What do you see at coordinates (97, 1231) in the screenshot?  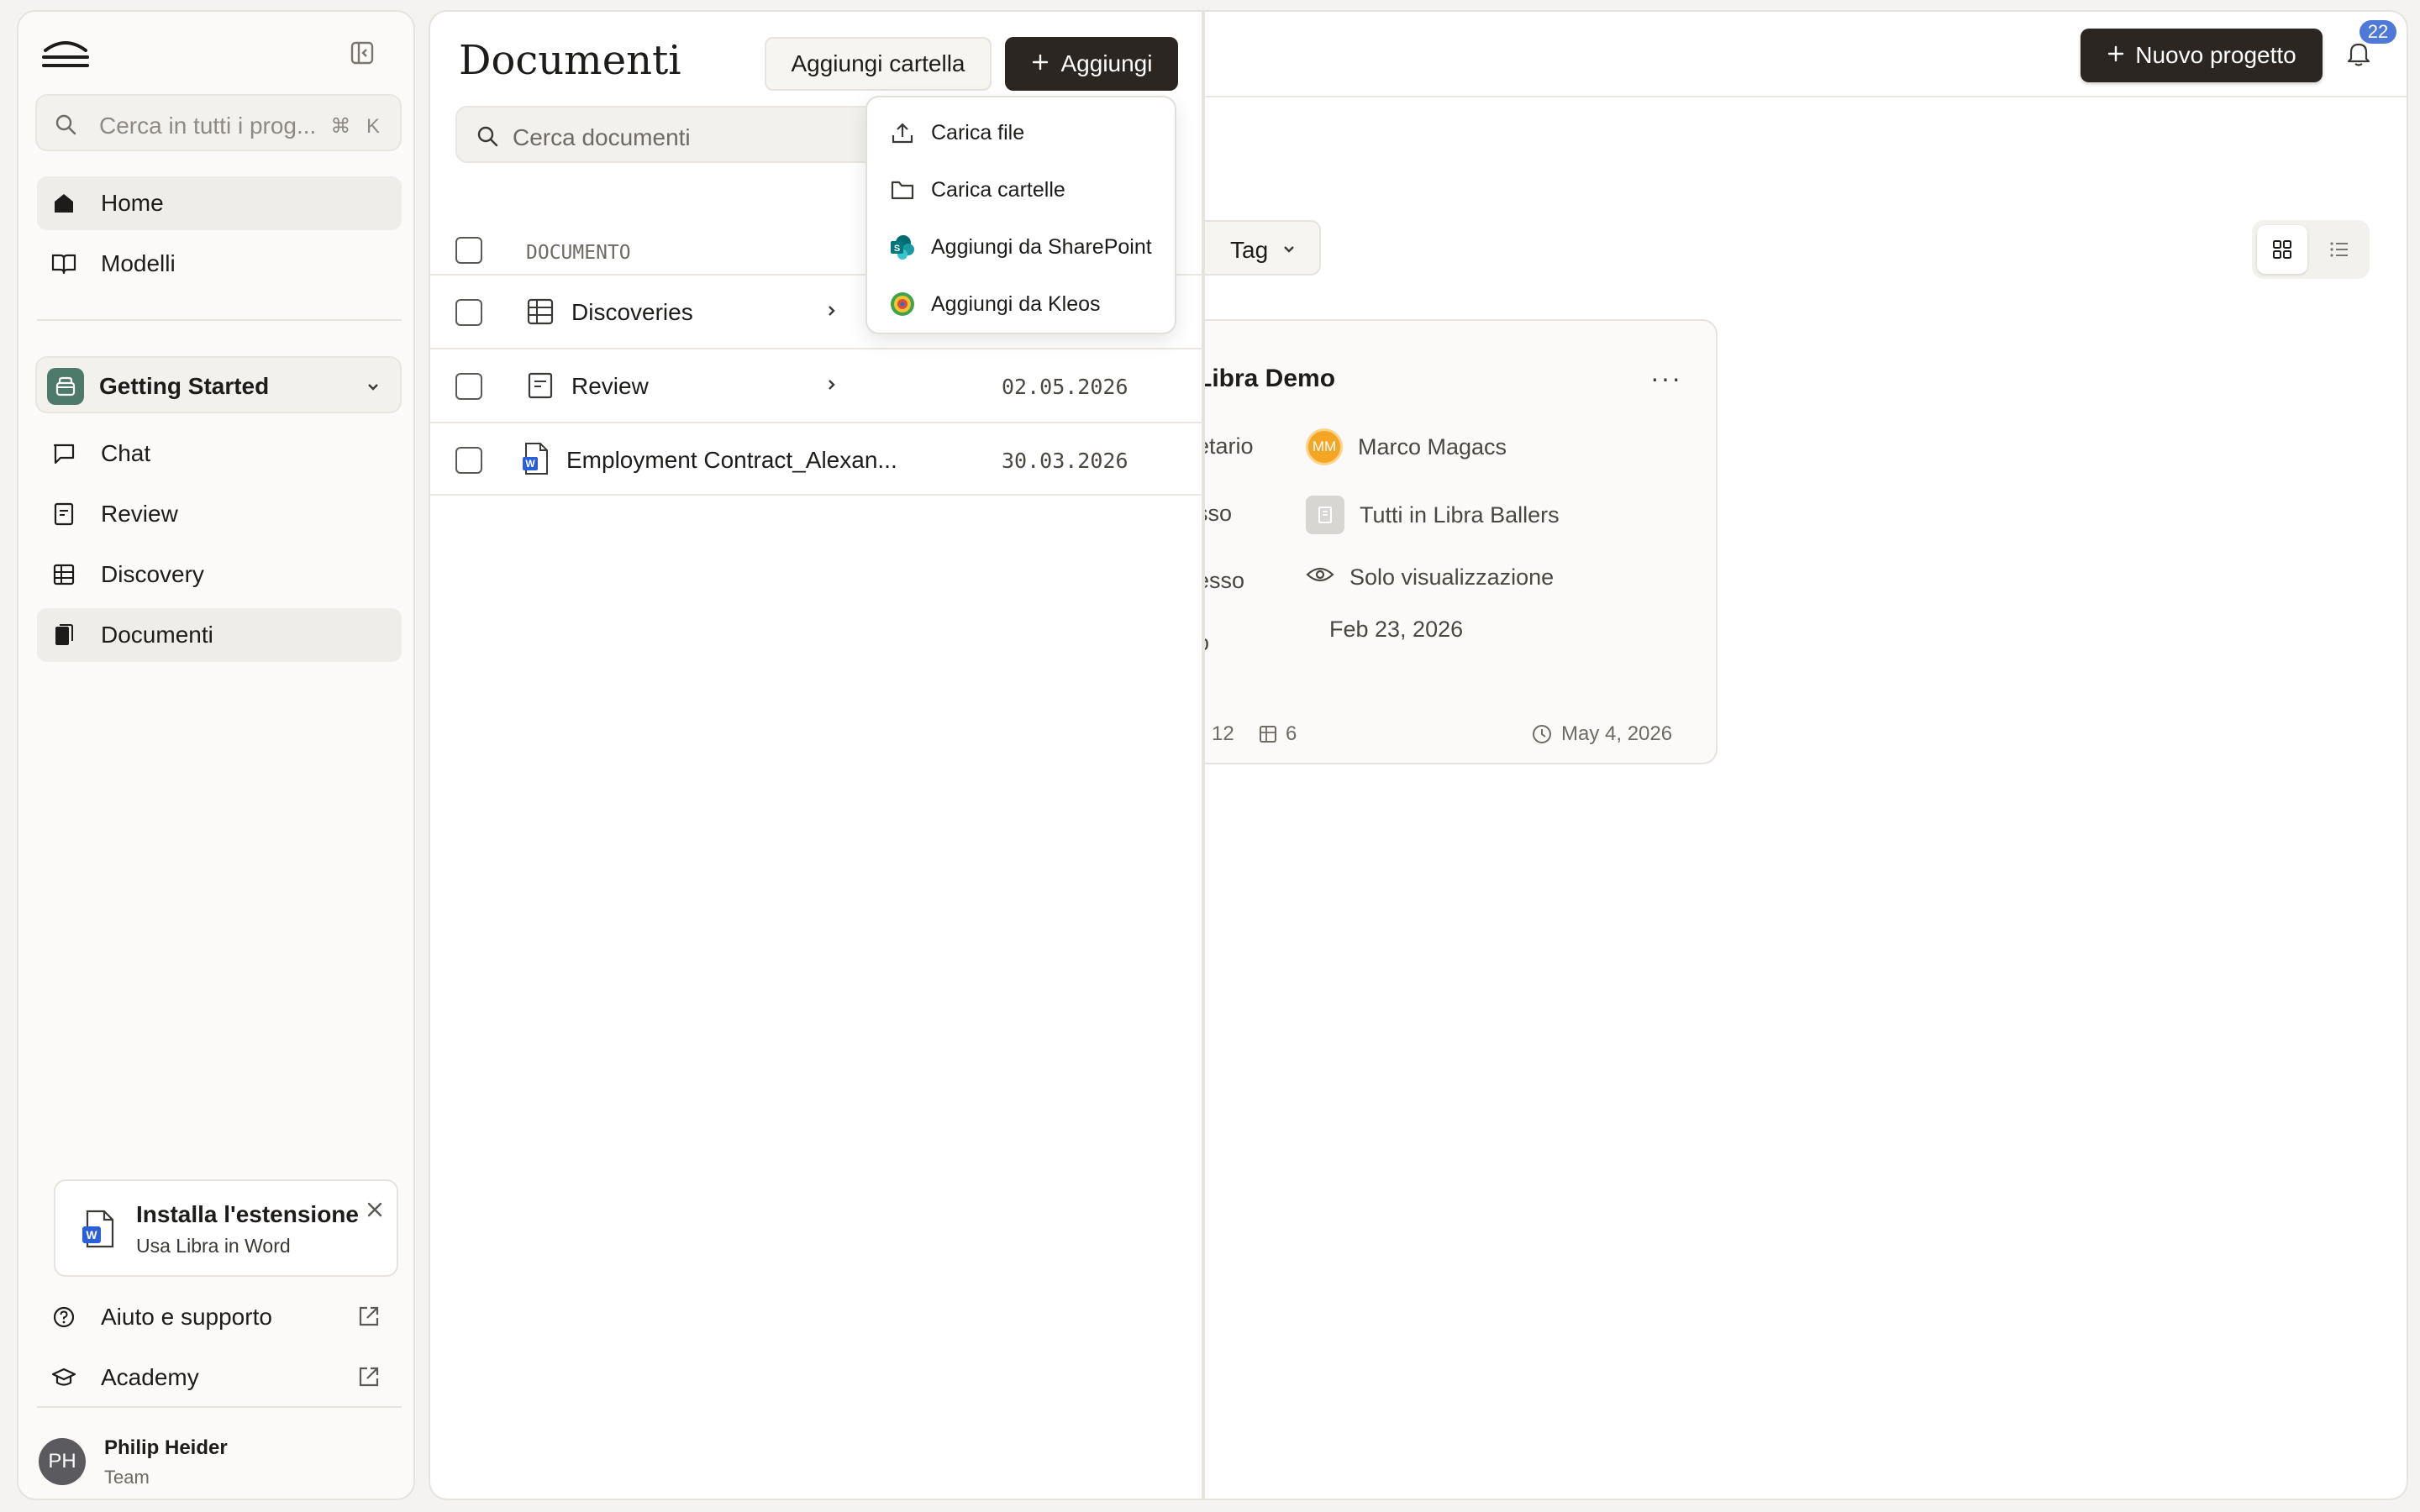 I see `word-icon: W` at bounding box center [97, 1231].